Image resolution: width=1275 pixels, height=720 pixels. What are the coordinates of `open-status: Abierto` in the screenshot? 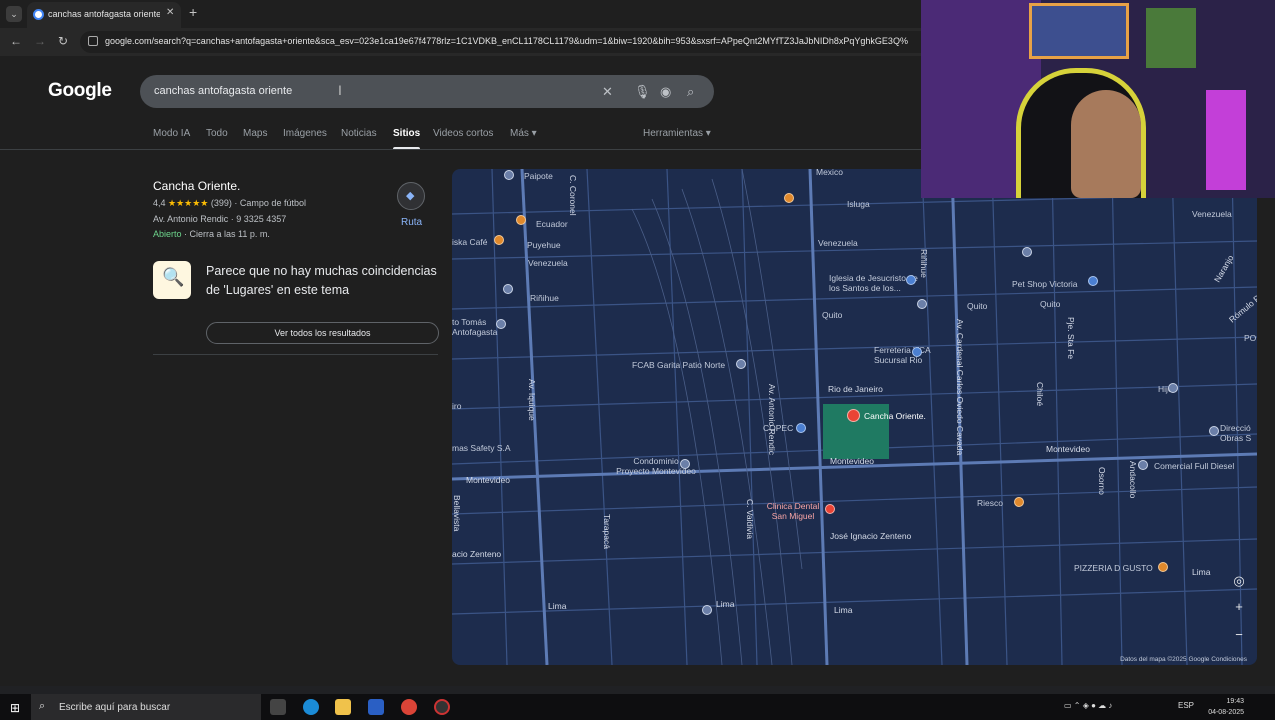 It's located at (167, 234).